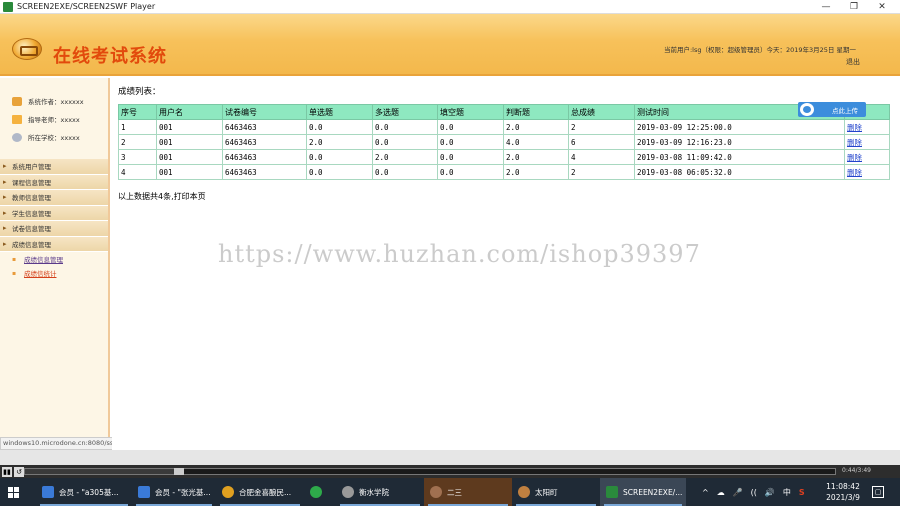 This screenshot has width=900, height=506. What do you see at coordinates (739, 157) in the screenshot?
I see `cell-test-time: 2019-03-08 11:09:42.0` at bounding box center [739, 157].